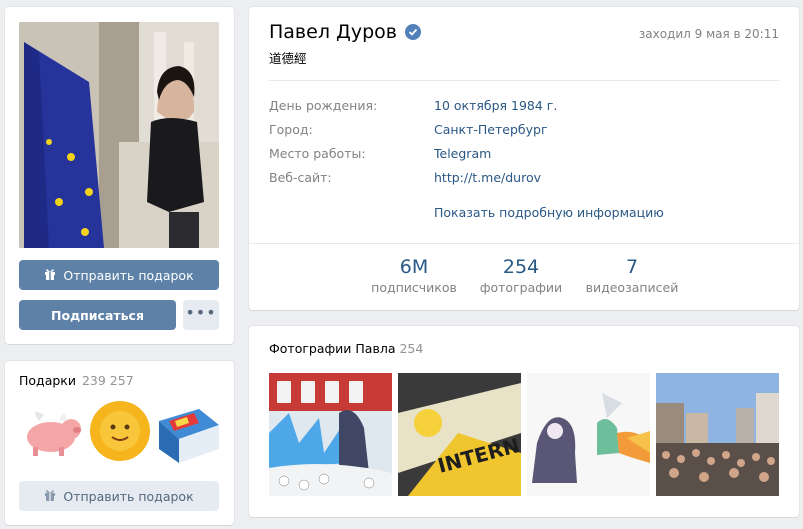 The image size is (803, 529). I want to click on gifts-list, so click(120, 433).